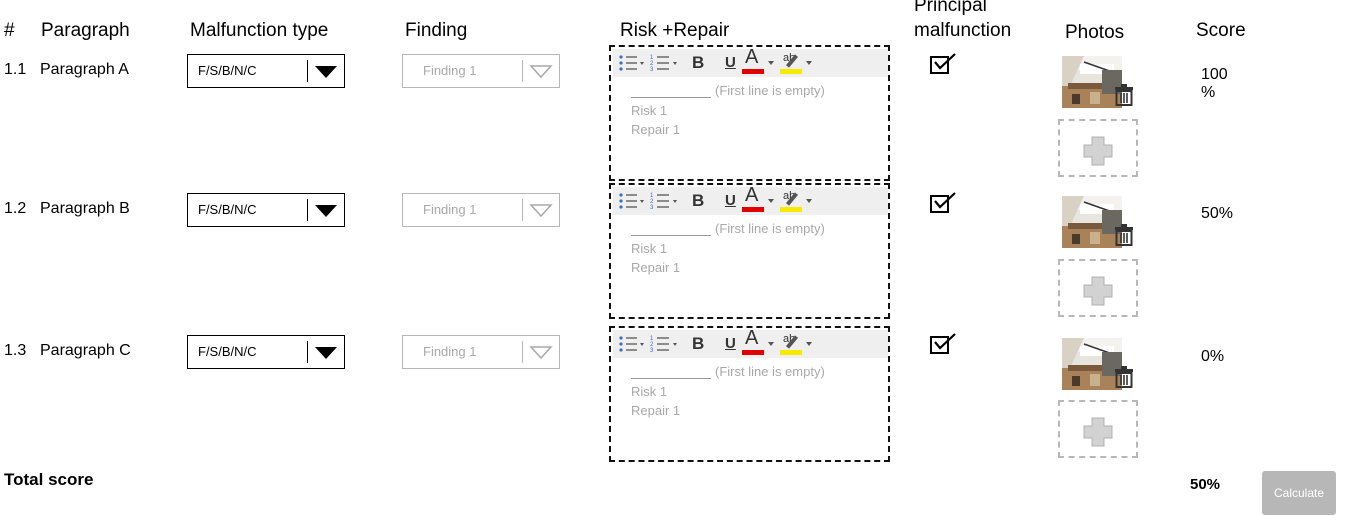 The height and width of the screenshot is (516, 1365). Describe the element at coordinates (963, 30) in the screenshot. I see `header-malfunction: malfunction` at that location.